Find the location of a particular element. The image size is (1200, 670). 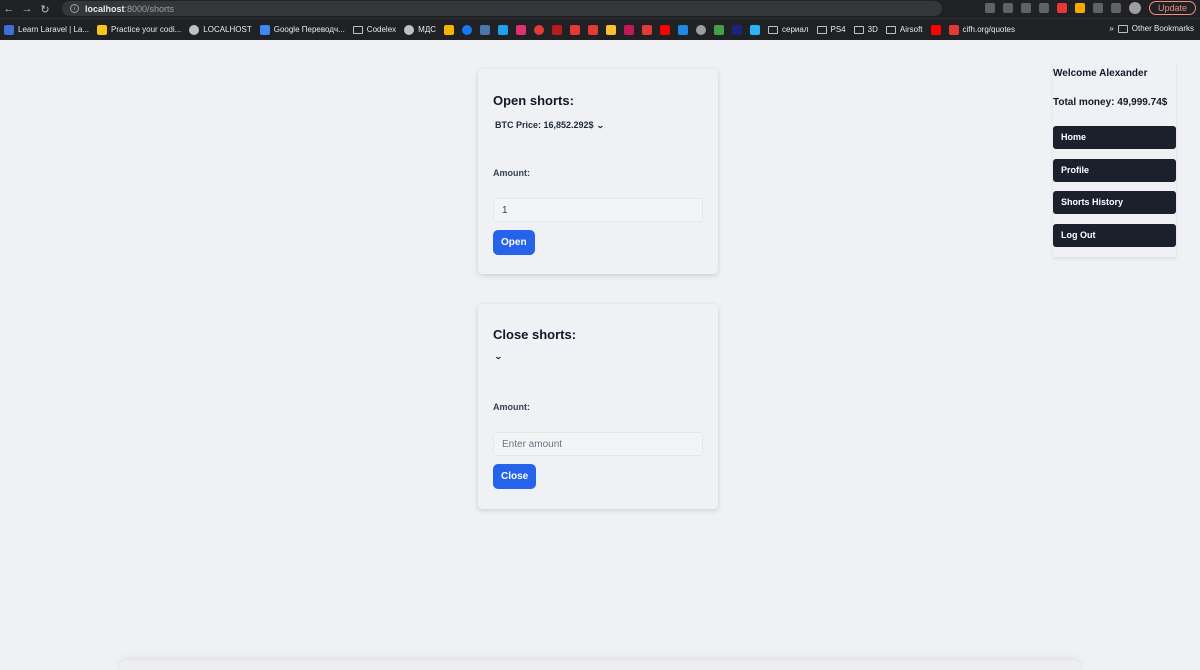

url-bar: i localhost :8000/shorts is located at coordinates (502, 8).